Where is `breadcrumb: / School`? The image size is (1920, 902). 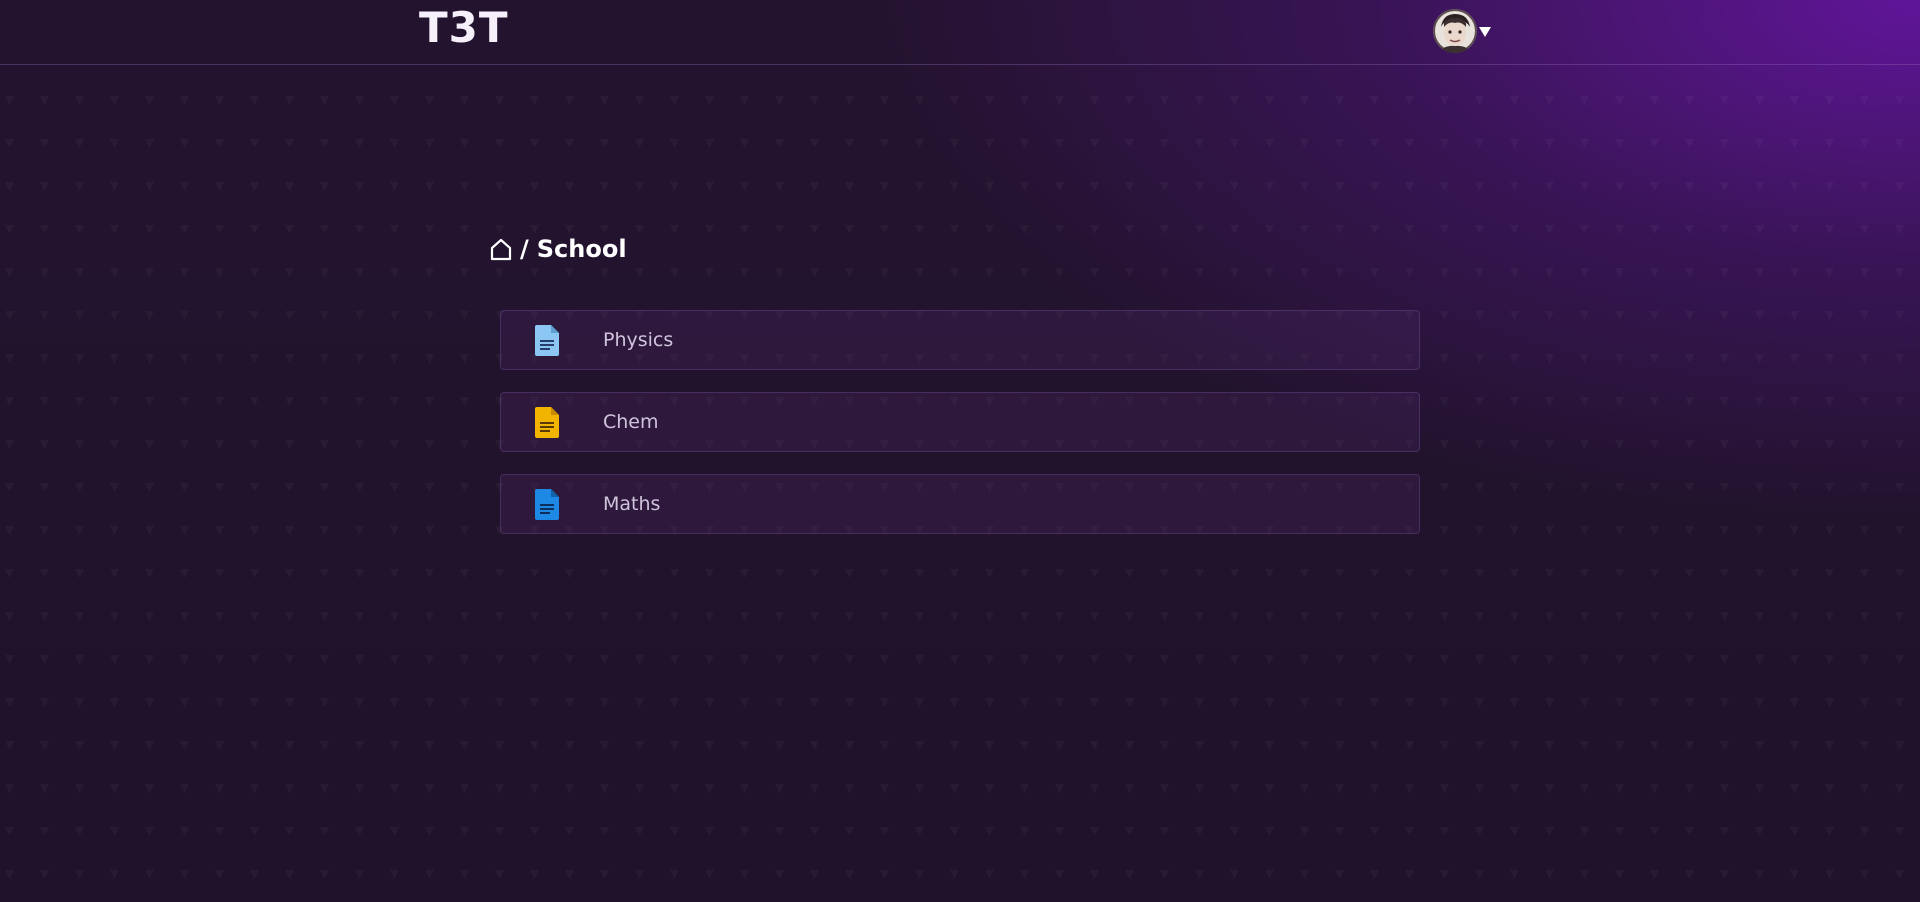
breadcrumb: / School is located at coordinates (558, 249).